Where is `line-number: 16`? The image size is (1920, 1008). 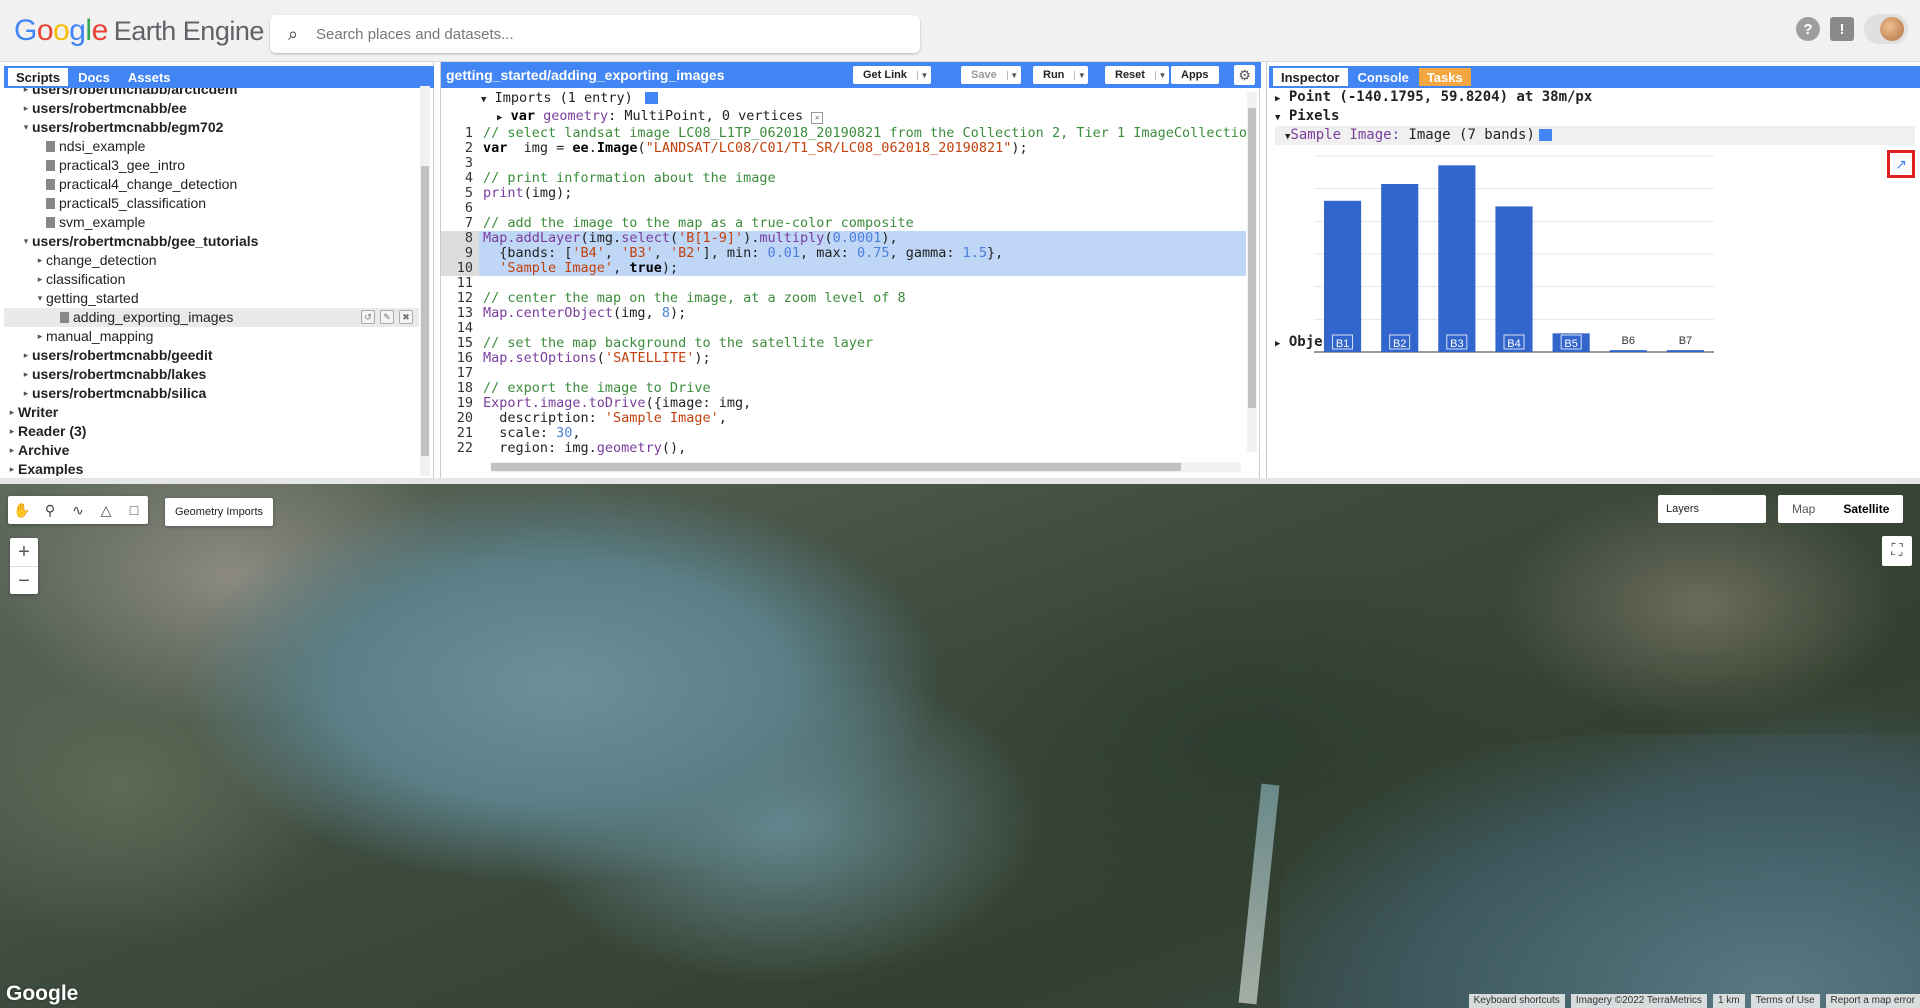 line-number: 16 is located at coordinates (460, 358).